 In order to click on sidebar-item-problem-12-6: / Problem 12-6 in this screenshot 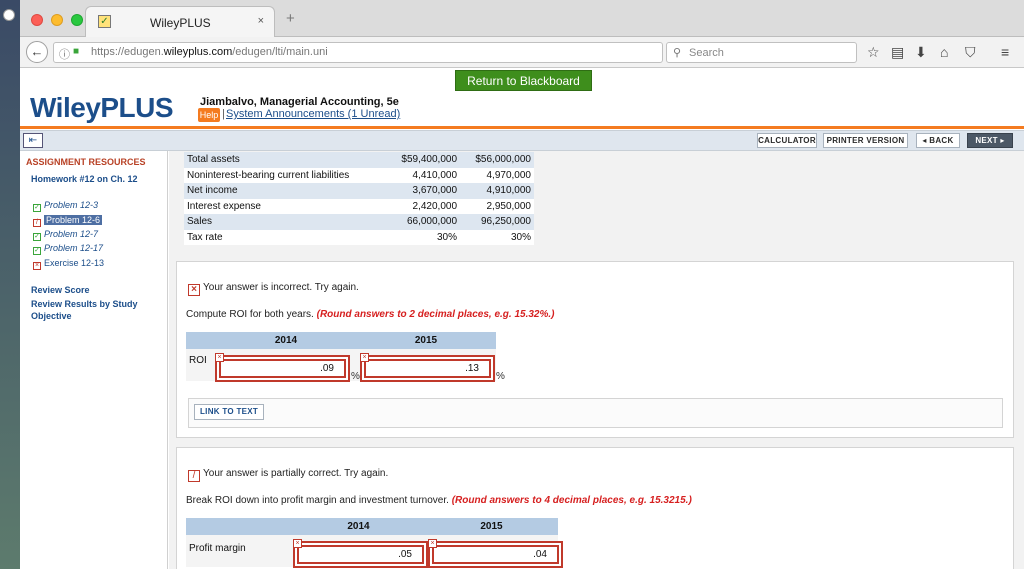, I will do `click(68, 221)`.